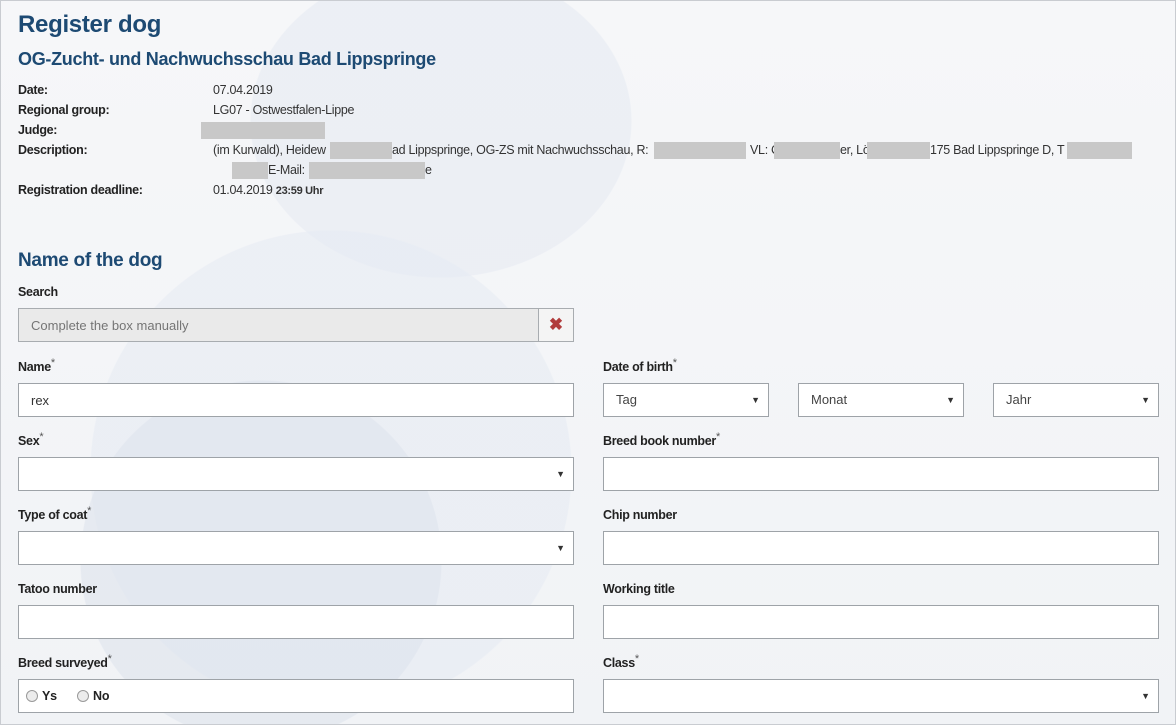 The image size is (1176, 725). I want to click on birth-year-select: Jahr ▼, so click(1076, 400).